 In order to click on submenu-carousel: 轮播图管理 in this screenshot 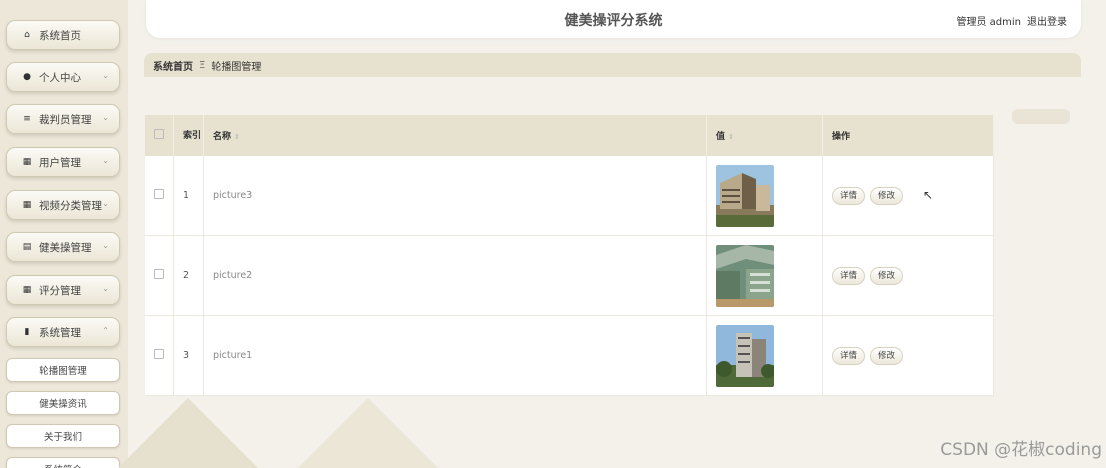, I will do `click(63, 370)`.